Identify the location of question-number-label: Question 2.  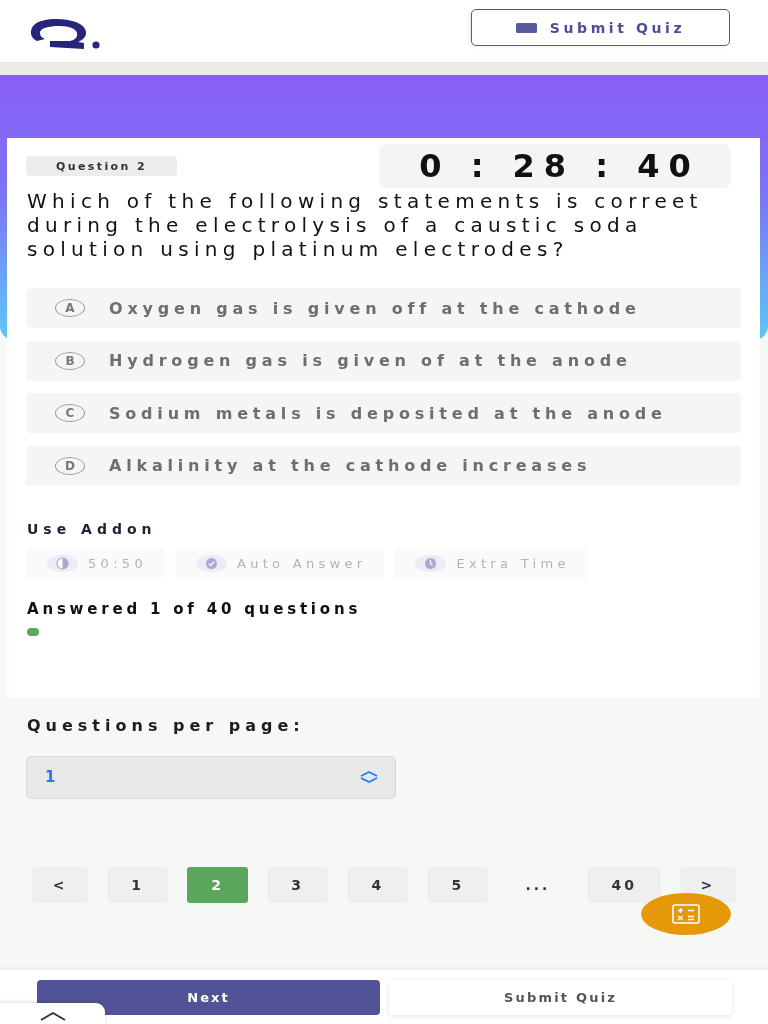
(101, 166).